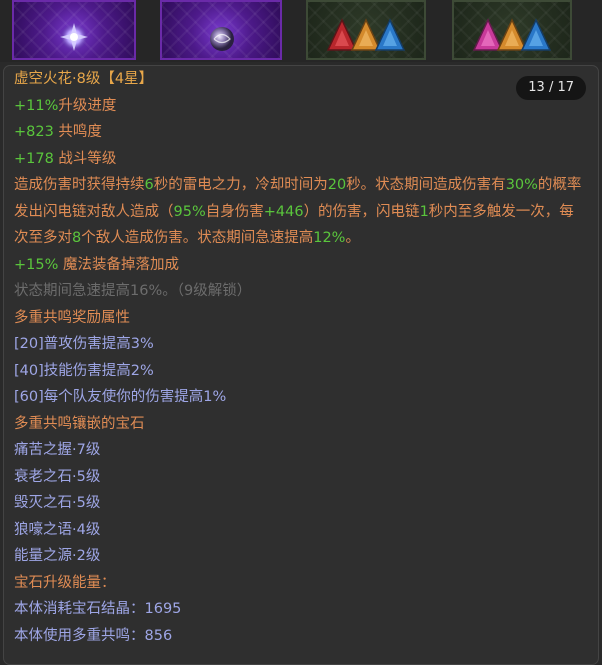  I want to click on description-number: 1, so click(424, 211).